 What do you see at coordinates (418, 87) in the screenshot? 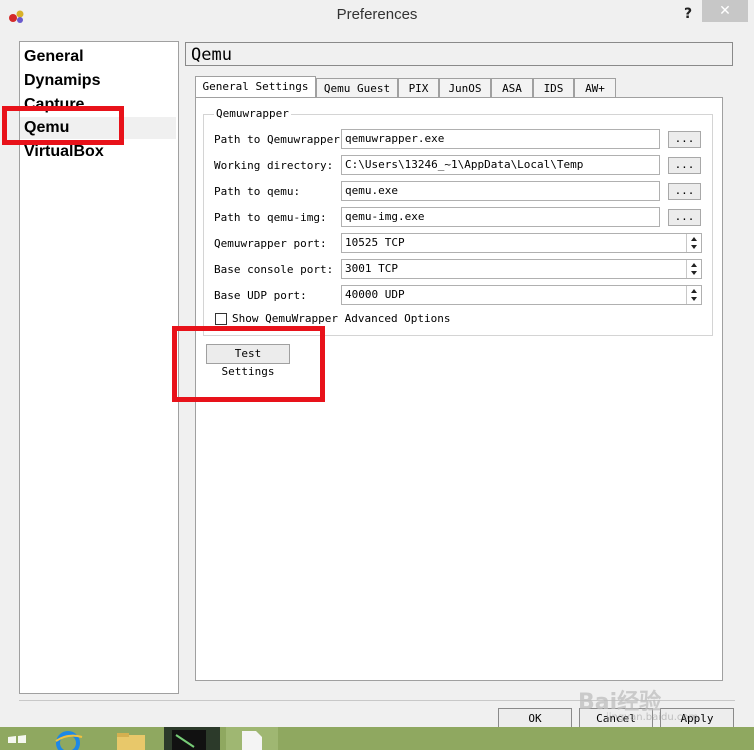
I see `tab-pix: PIX` at bounding box center [418, 87].